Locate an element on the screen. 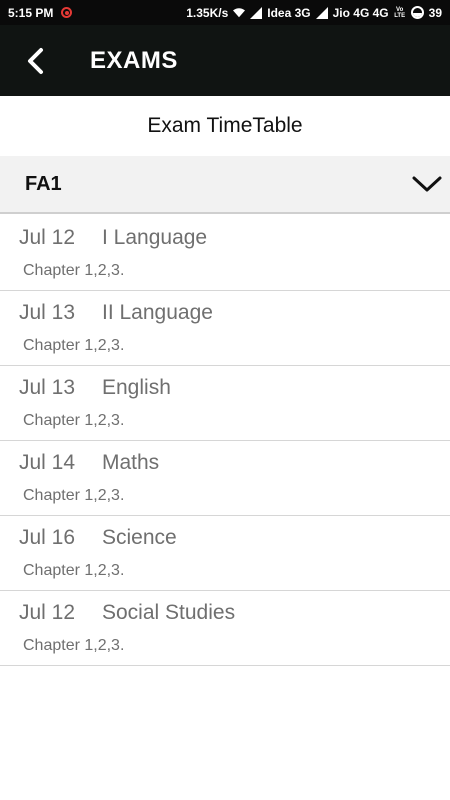 The height and width of the screenshot is (800, 450). volte-line2: LTE is located at coordinates (400, 15).